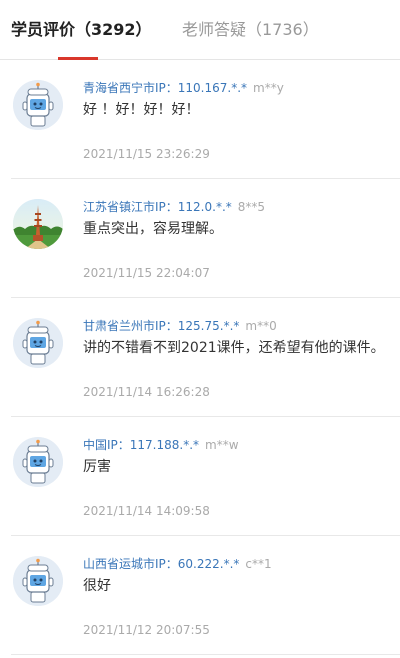 The width and height of the screenshot is (400, 658). What do you see at coordinates (165, 88) in the screenshot?
I see `reviewer-location: 青海省西宁市IP：110.167.*.*` at bounding box center [165, 88].